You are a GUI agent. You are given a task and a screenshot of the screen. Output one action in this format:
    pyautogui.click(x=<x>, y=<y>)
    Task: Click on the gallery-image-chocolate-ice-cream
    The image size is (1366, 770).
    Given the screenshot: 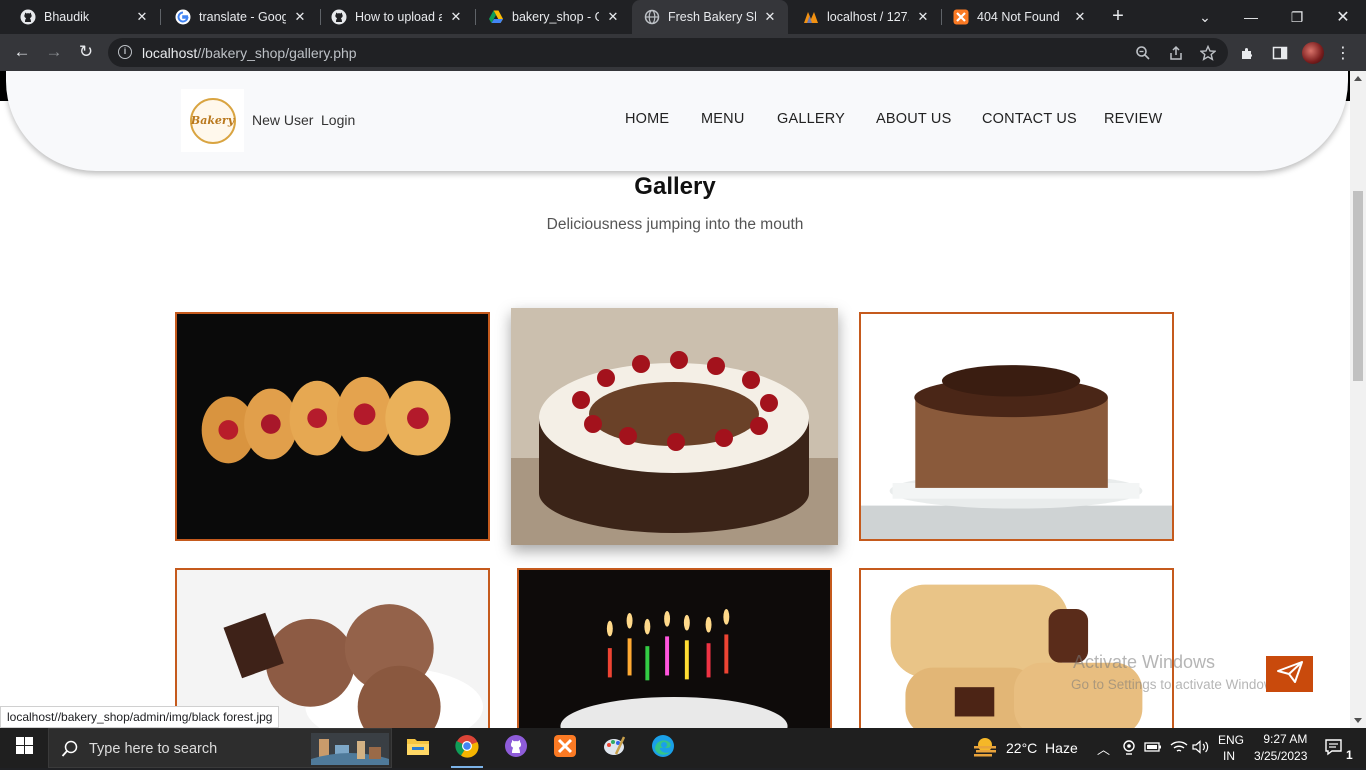 What is the action you would take?
    pyautogui.click(x=332, y=648)
    